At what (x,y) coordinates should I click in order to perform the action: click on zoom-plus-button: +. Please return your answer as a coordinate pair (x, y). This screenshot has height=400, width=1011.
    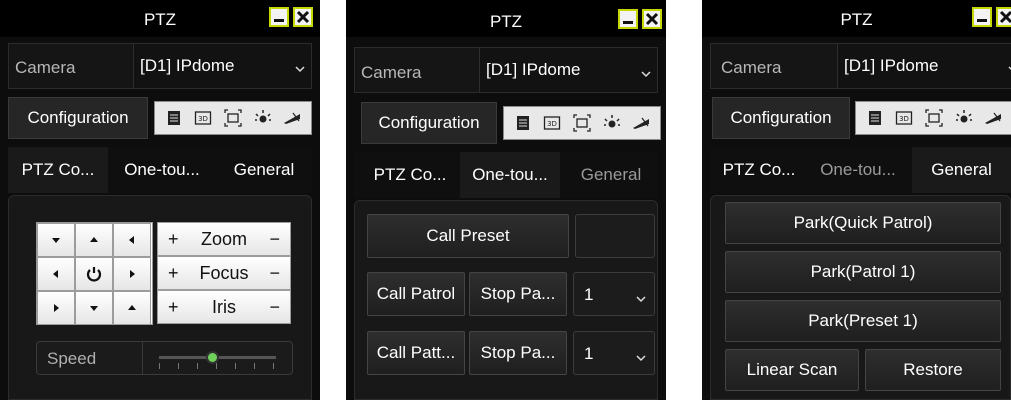
    Looking at the image, I should click on (173, 239).